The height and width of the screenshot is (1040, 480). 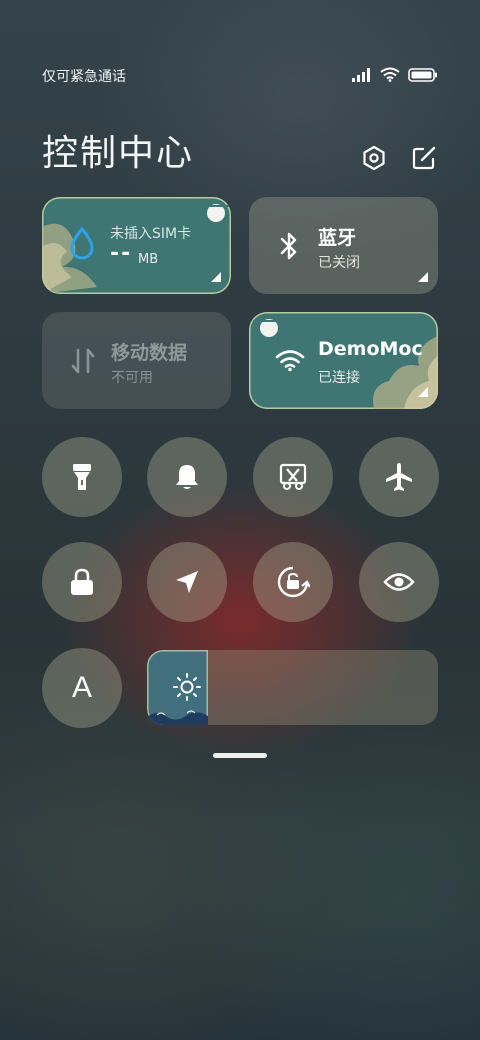 I want to click on mobile-data-status: 不可用, so click(x=132, y=378).